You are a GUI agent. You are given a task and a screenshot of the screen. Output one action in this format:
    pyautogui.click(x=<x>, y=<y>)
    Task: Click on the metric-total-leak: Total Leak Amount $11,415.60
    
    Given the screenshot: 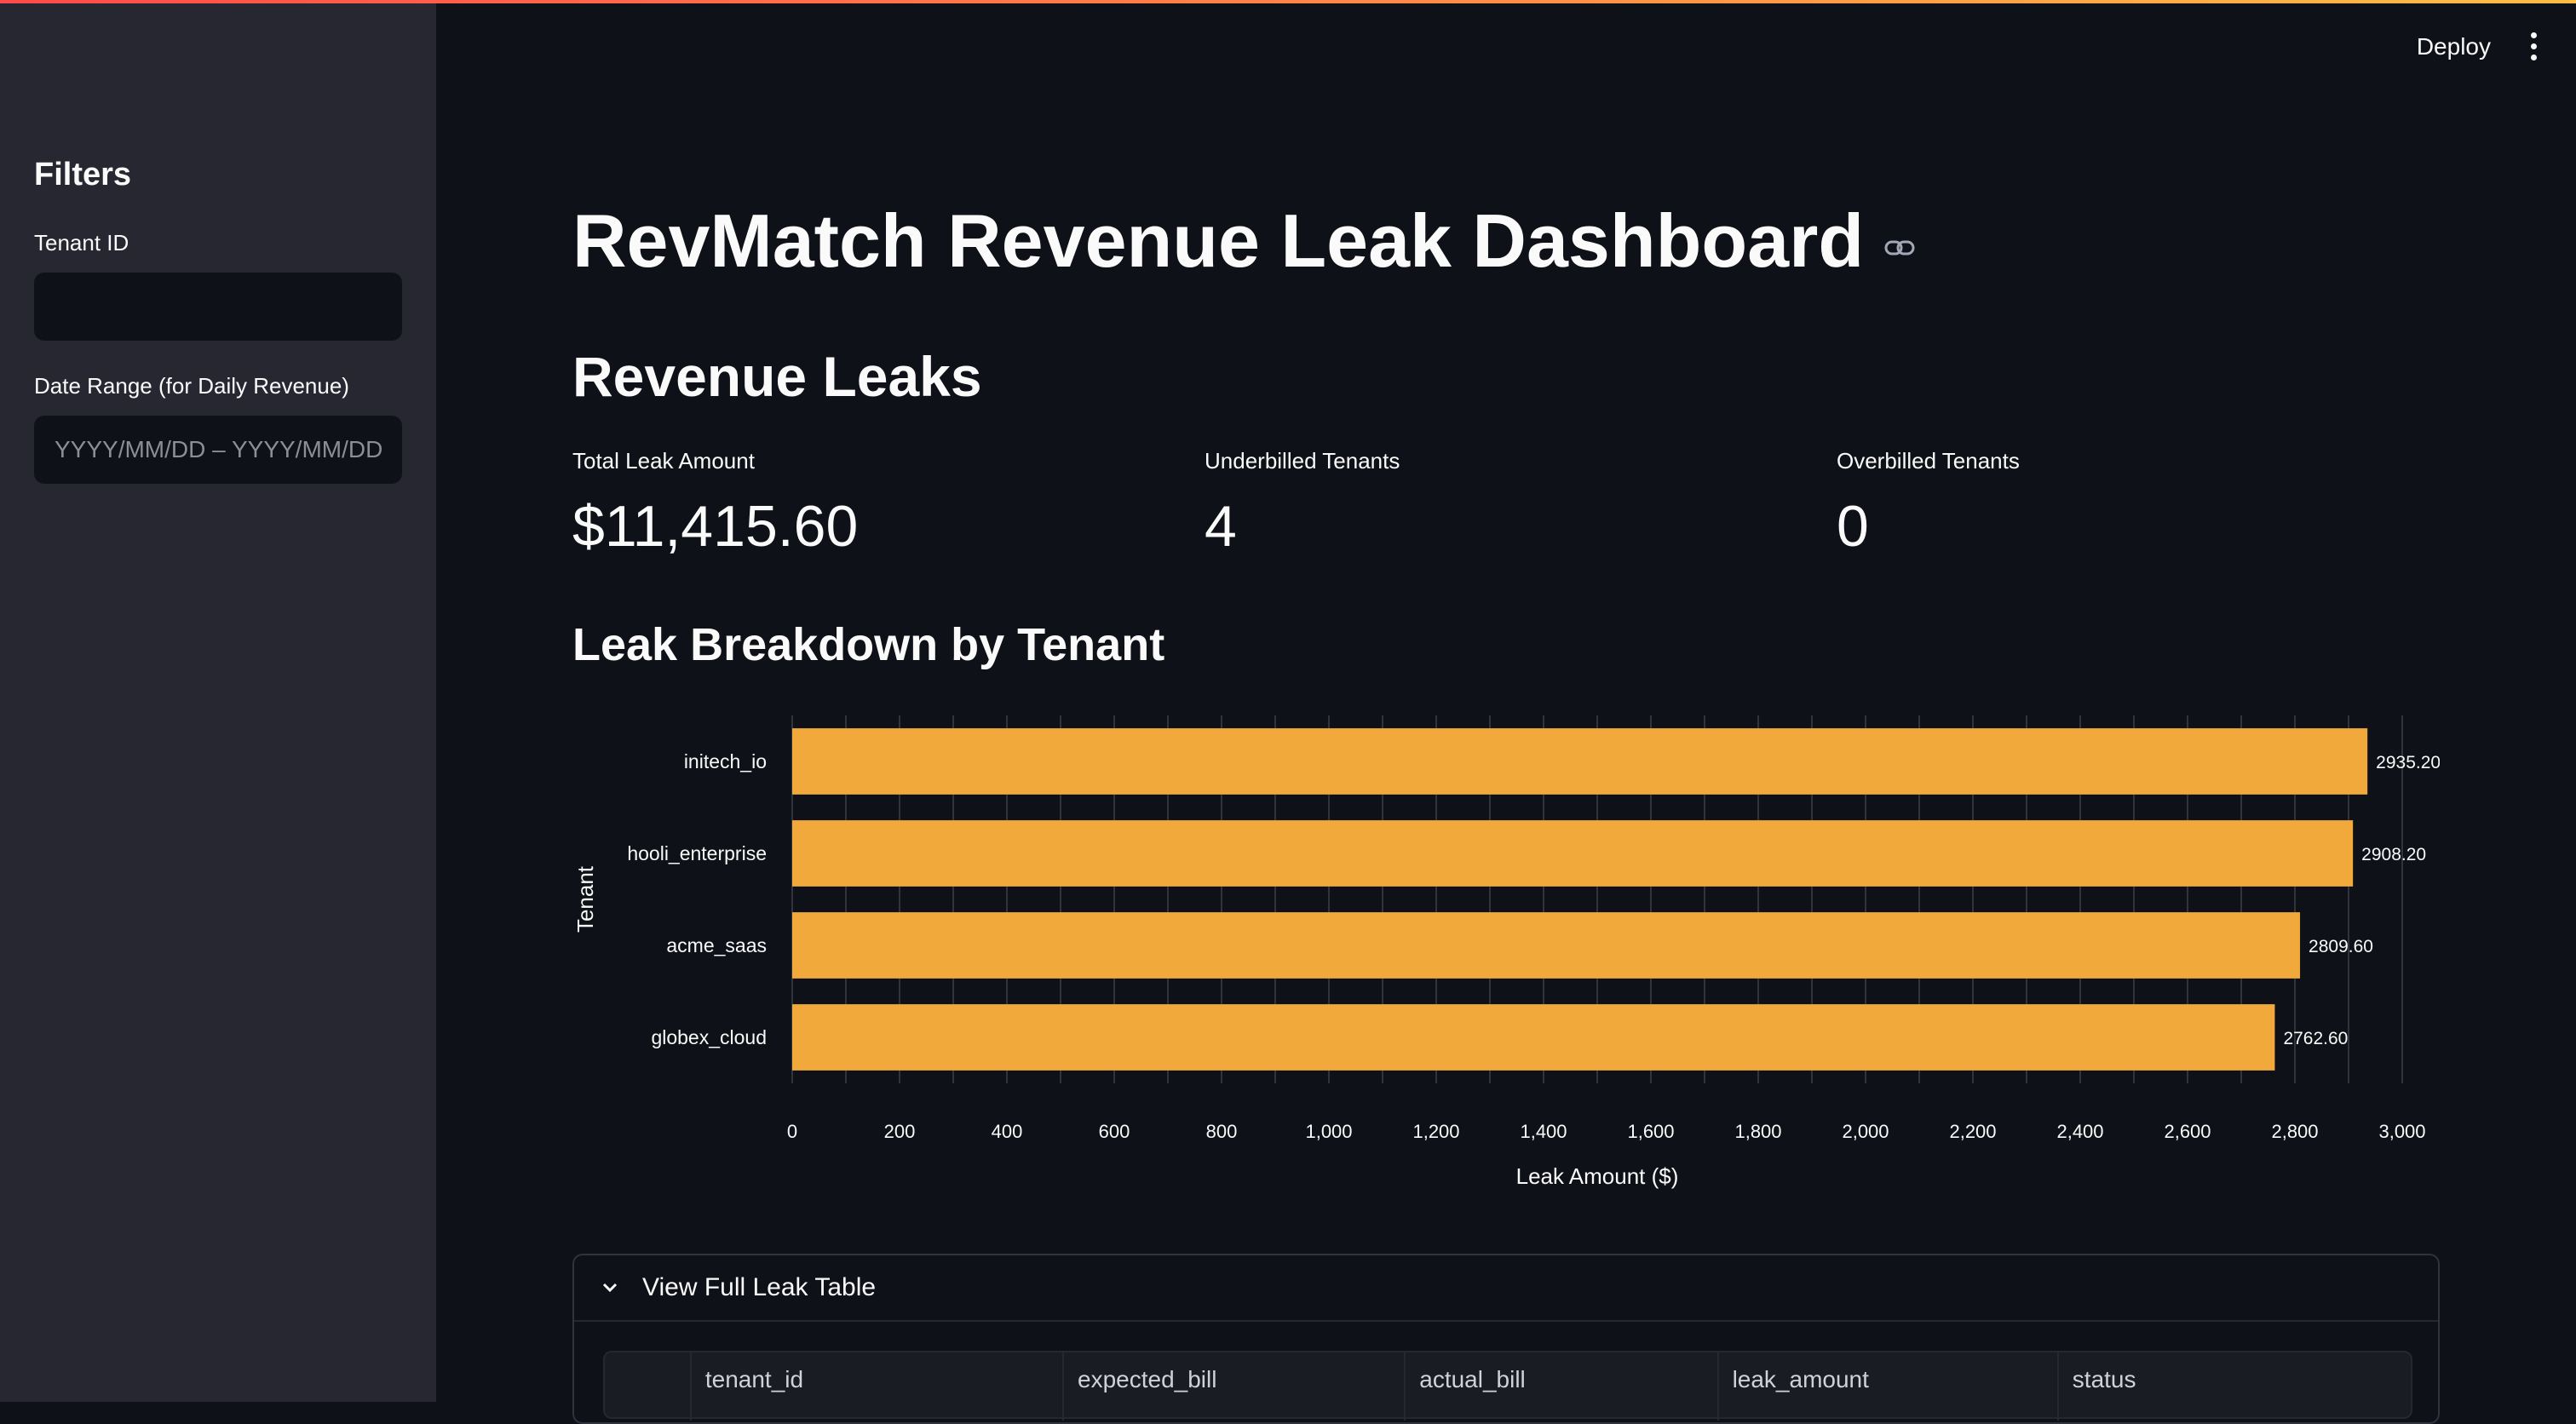 What is the action you would take?
    pyautogui.click(x=715, y=504)
    